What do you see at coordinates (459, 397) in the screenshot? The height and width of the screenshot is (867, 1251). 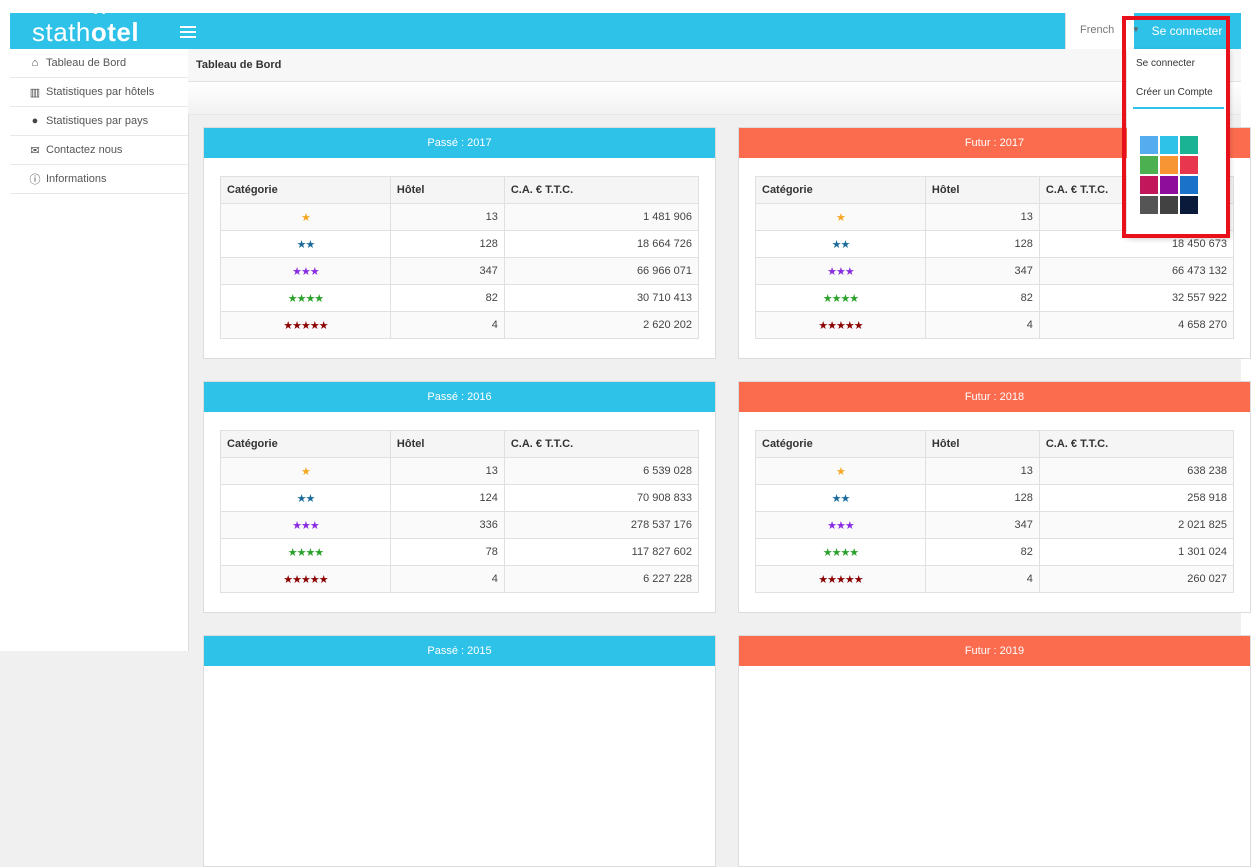 I see `panel-title: Passé : 2016` at bounding box center [459, 397].